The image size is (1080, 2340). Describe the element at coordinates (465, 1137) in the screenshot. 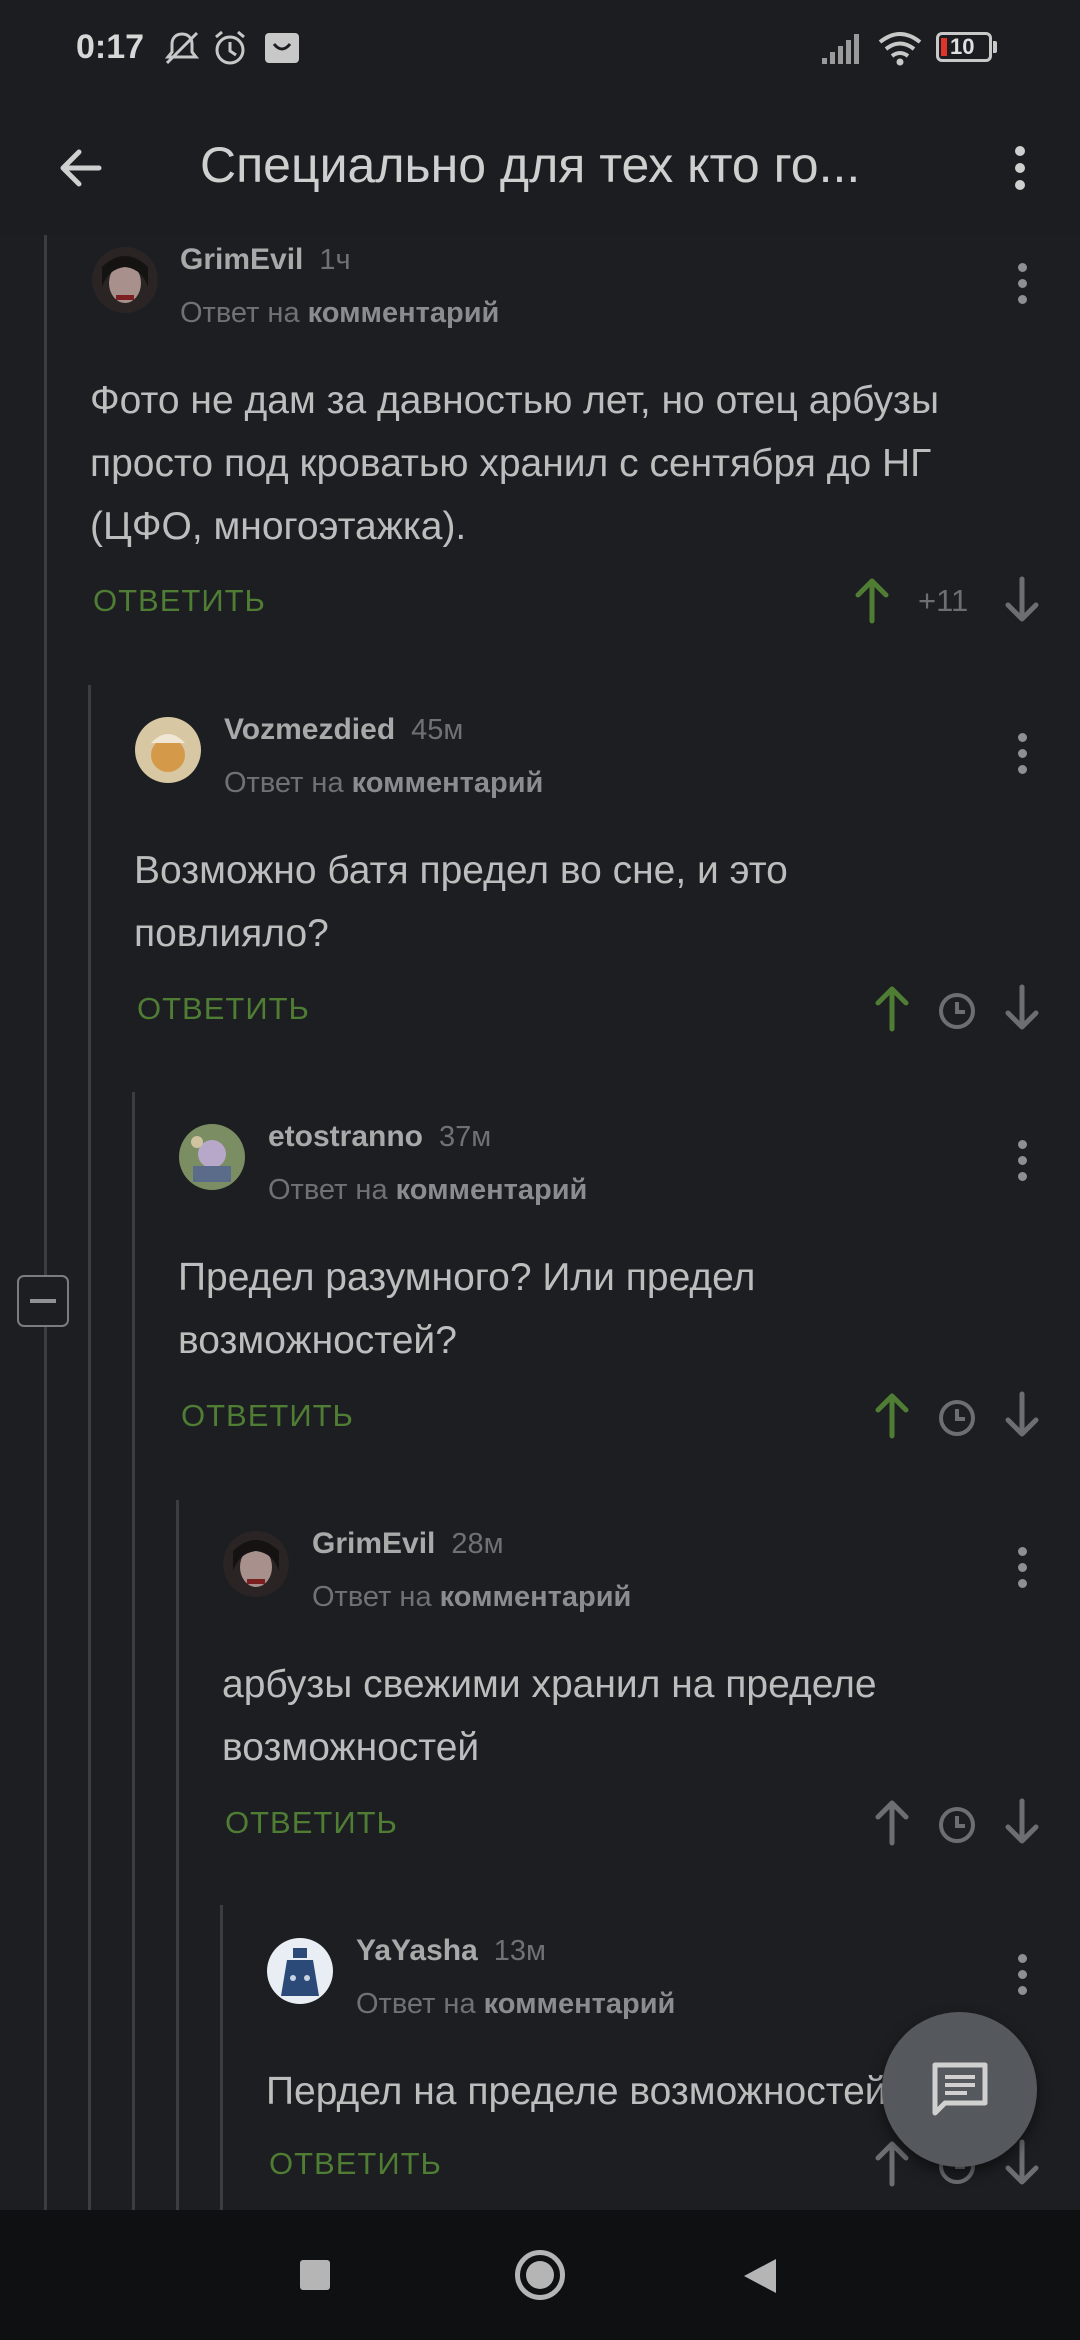

I see `comment-time: 37м` at that location.